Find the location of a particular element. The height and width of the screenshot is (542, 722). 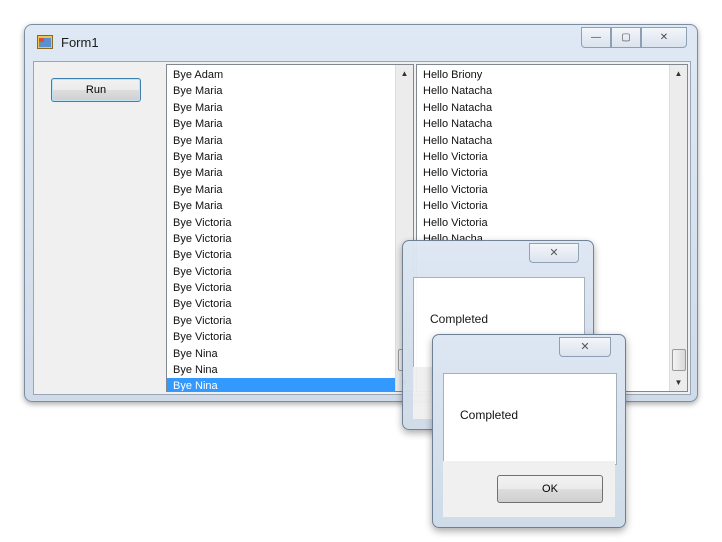

scroll-thumb is located at coordinates (679, 360).